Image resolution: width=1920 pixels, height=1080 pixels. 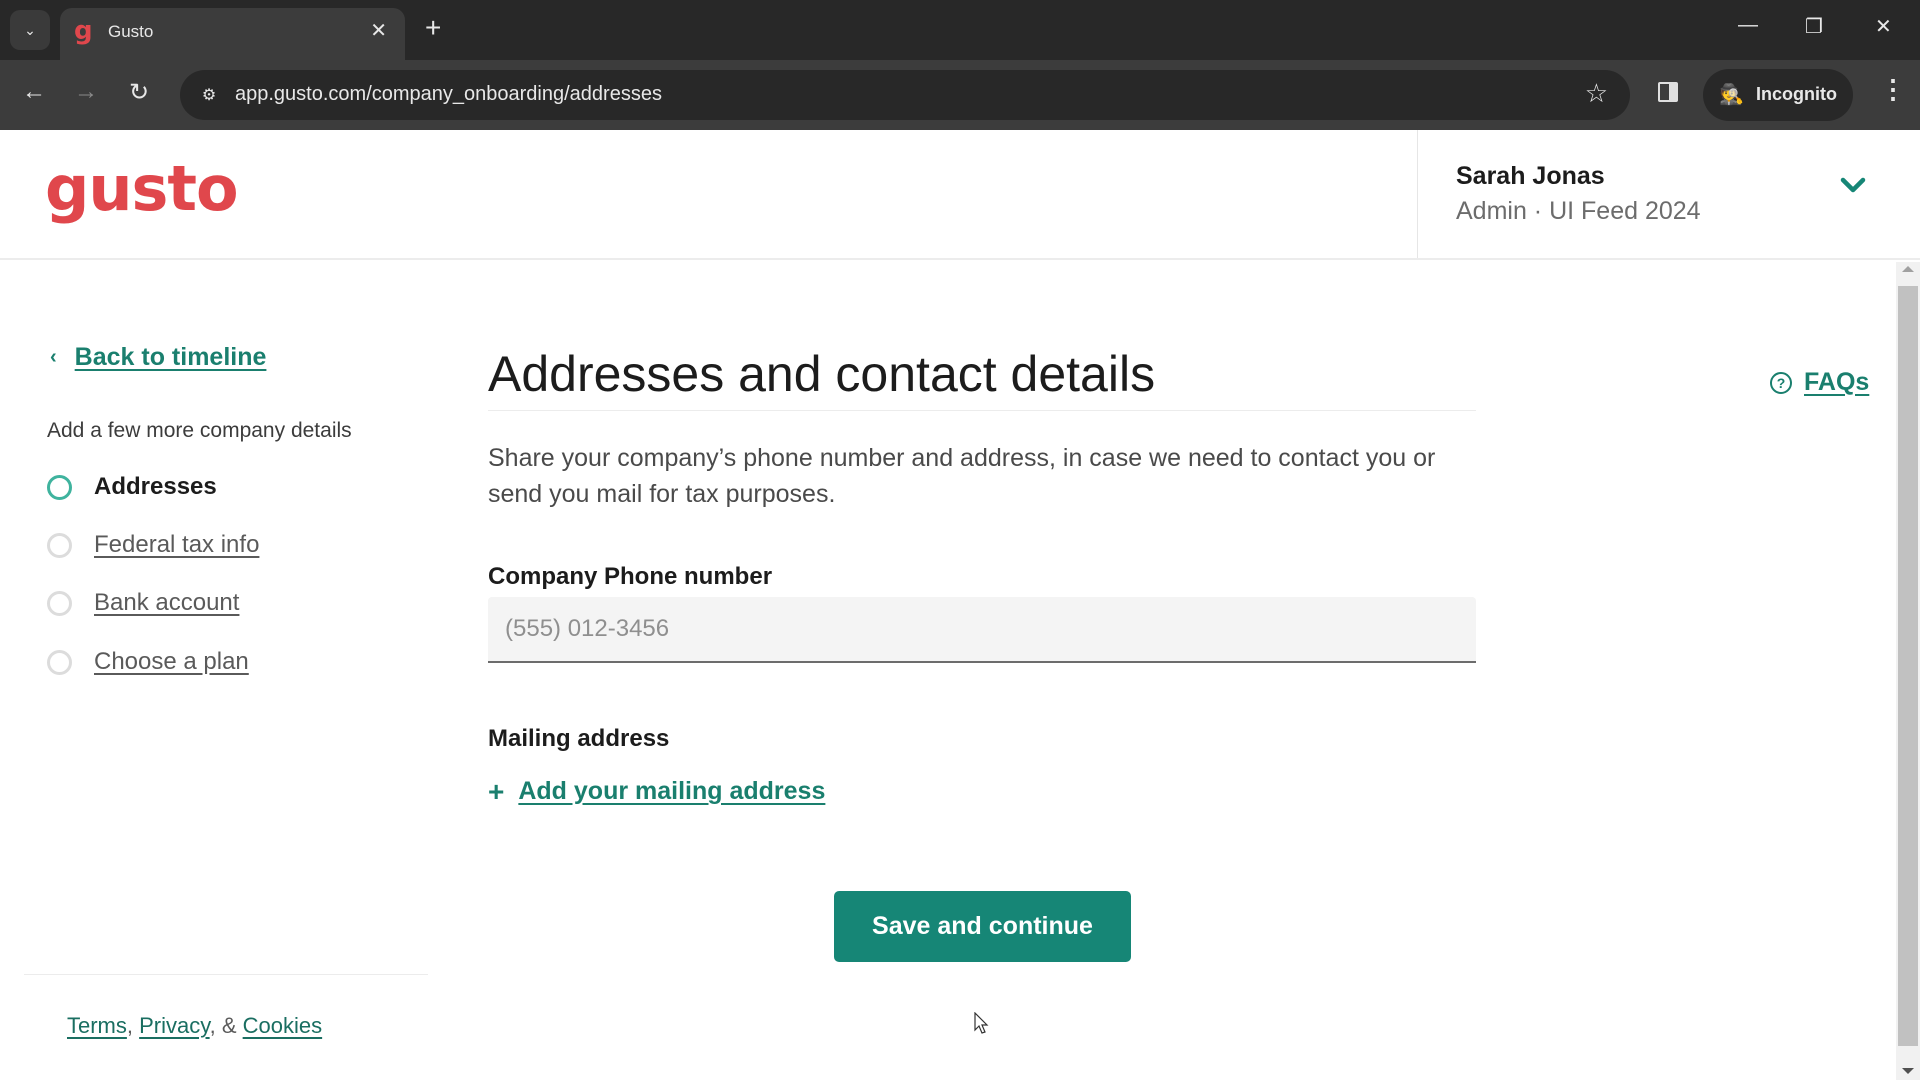 I want to click on step-label: Federal tax info, so click(x=176, y=545).